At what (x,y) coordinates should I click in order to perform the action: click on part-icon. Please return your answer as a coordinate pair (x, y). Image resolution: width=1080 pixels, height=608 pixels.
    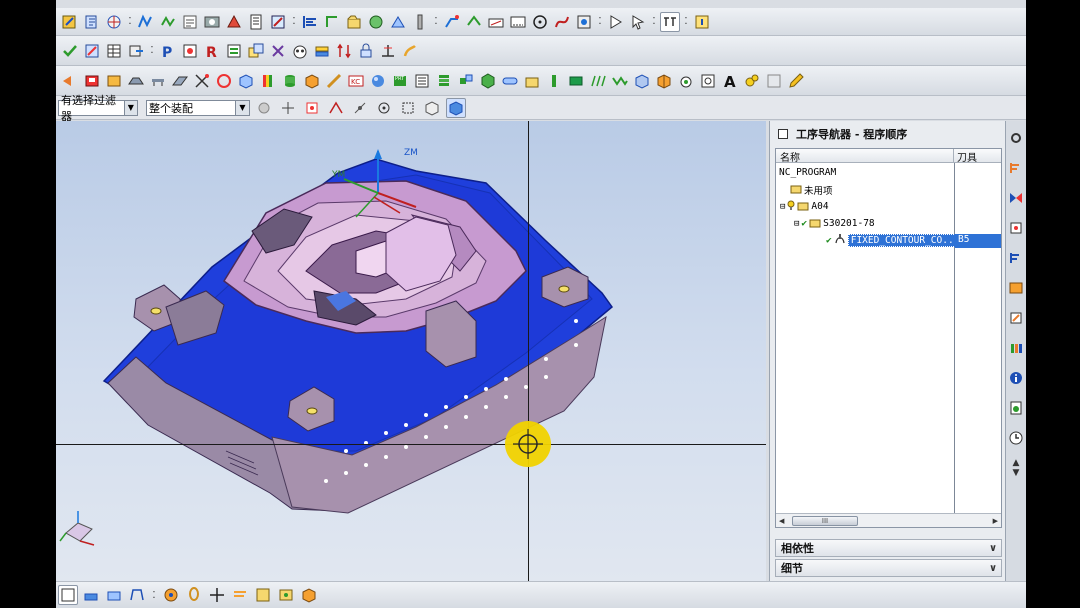
    Looking at the image, I should click on (1016, 228).